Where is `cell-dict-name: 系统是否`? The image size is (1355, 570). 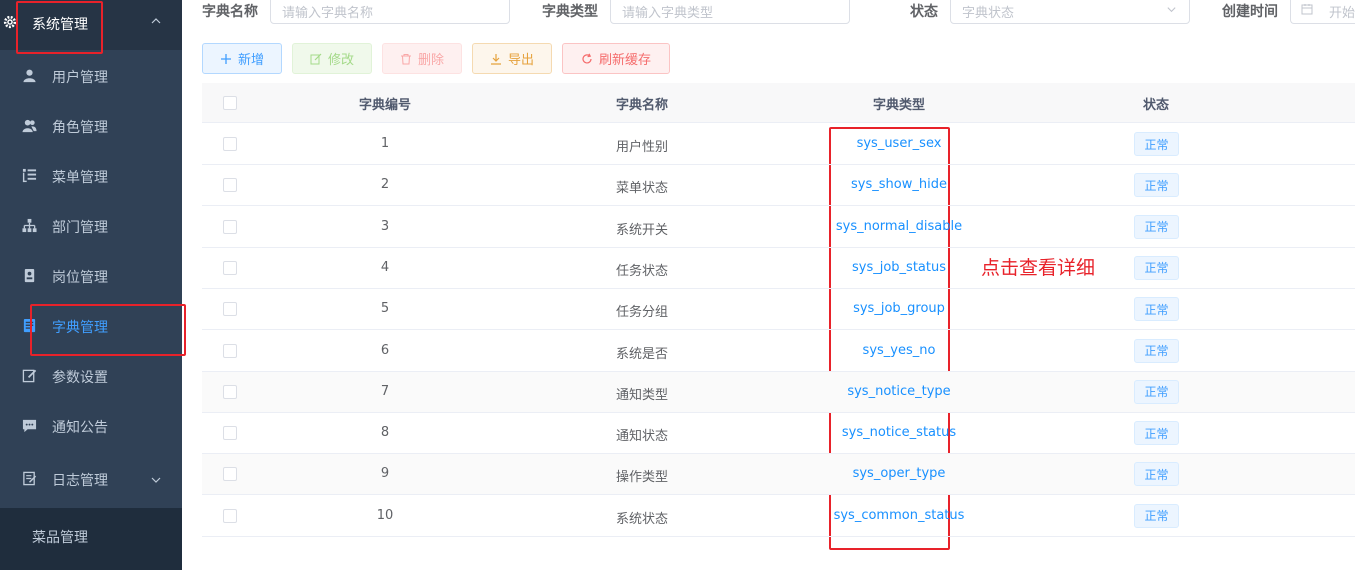 cell-dict-name: 系统是否 is located at coordinates (642, 354).